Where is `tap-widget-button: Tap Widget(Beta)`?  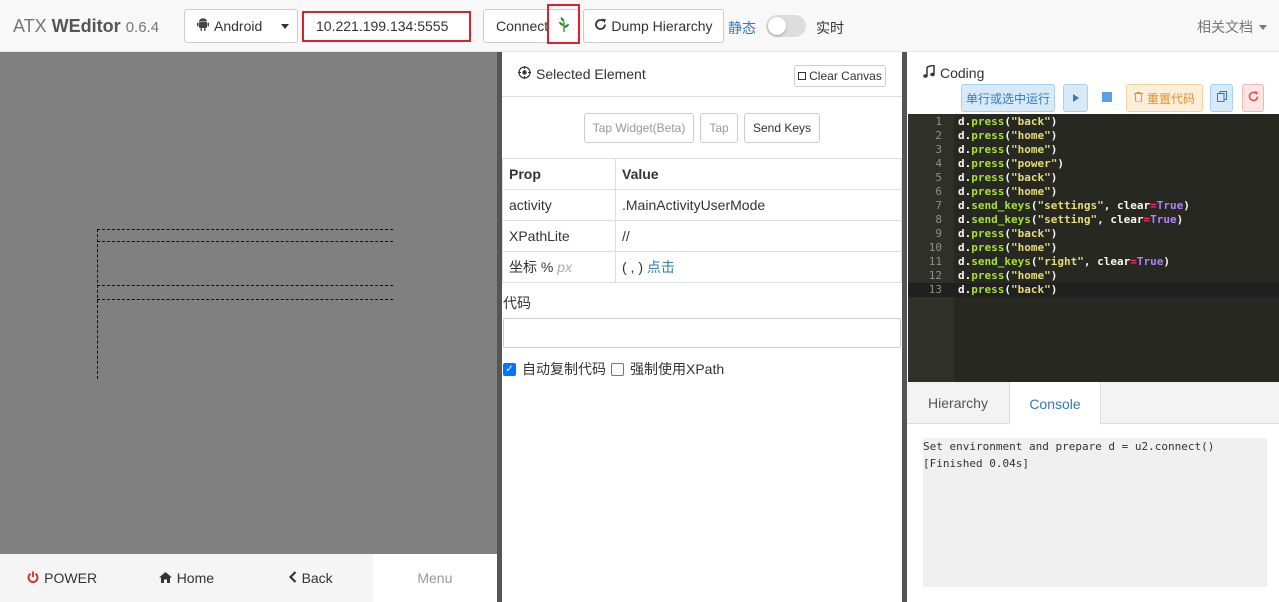
tap-widget-button: Tap Widget(Beta) is located at coordinates (639, 128).